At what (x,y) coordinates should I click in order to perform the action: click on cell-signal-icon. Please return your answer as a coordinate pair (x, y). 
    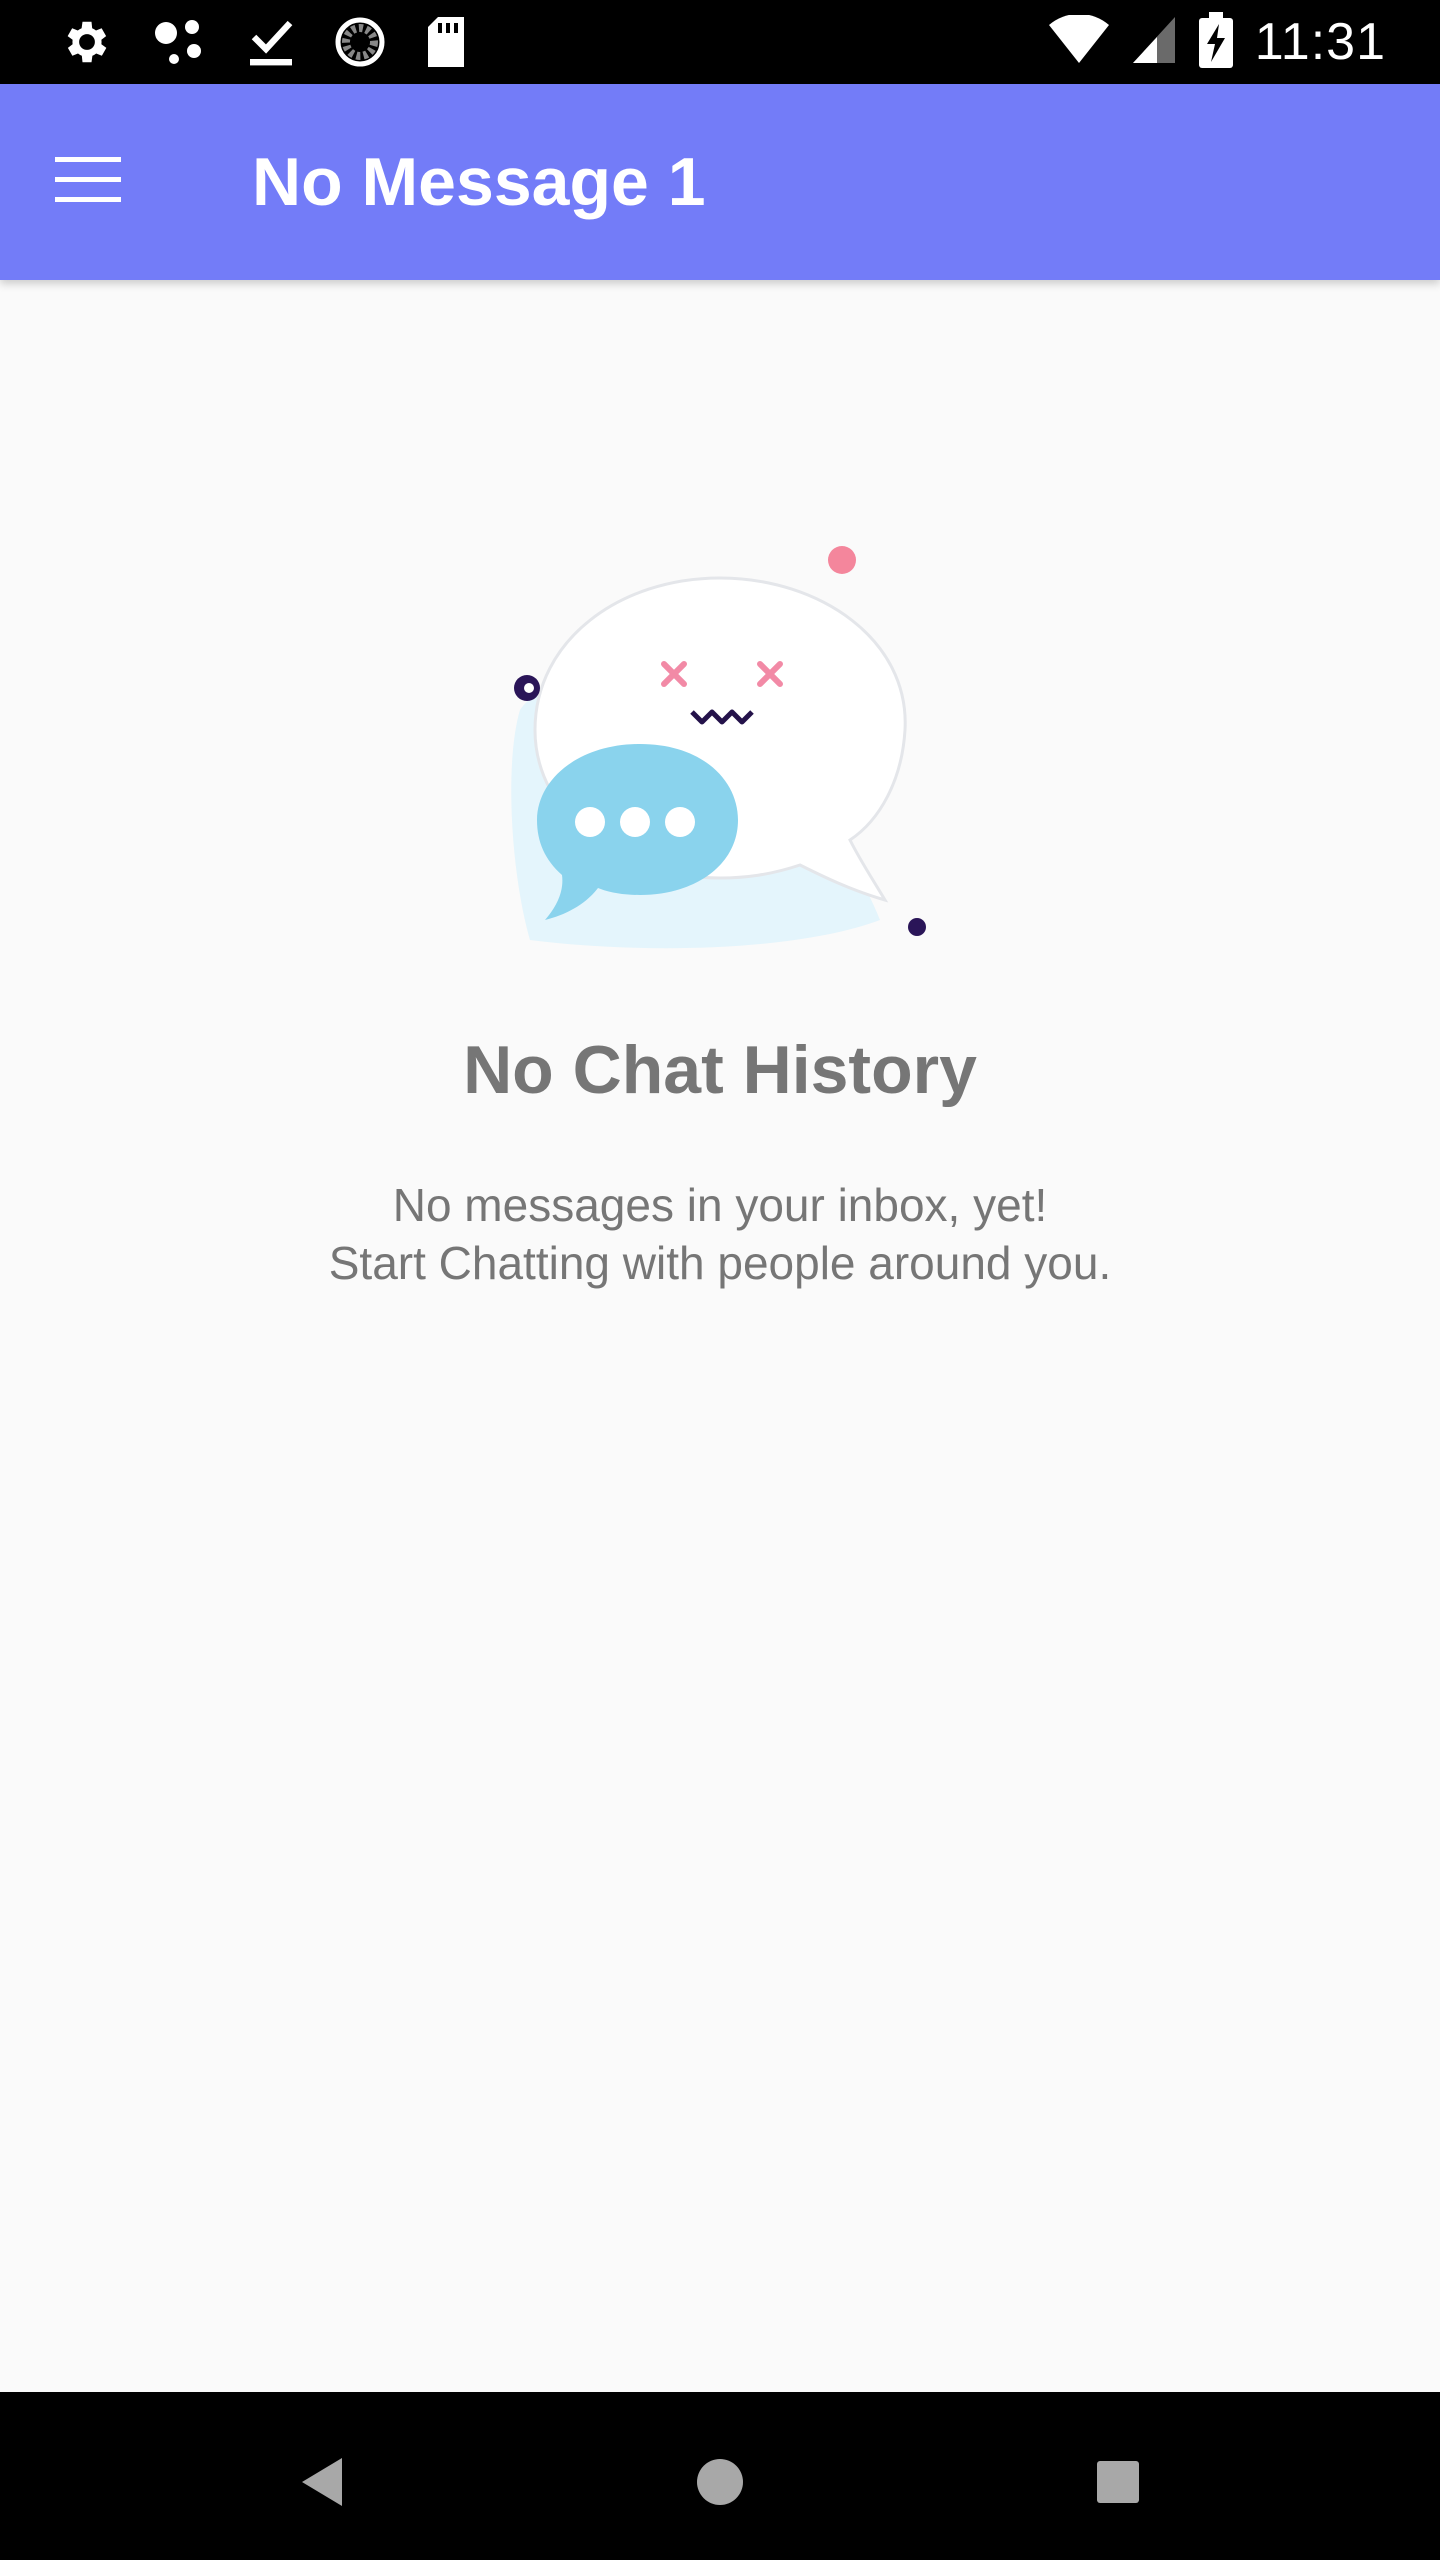
    Looking at the image, I should click on (1154, 42).